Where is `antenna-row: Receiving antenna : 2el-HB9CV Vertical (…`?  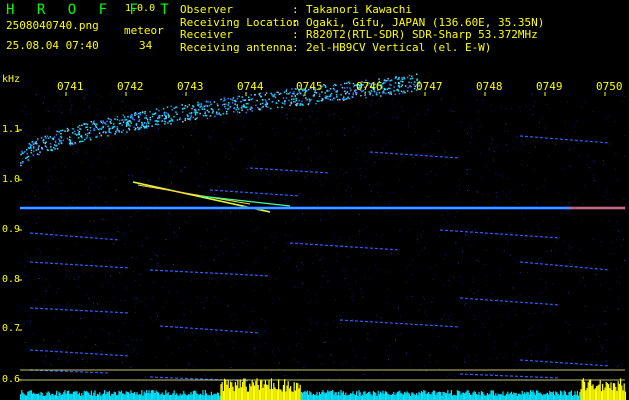 antenna-row: Receiving antenna : 2el-HB9CV Vertical (… is located at coordinates (362, 47).